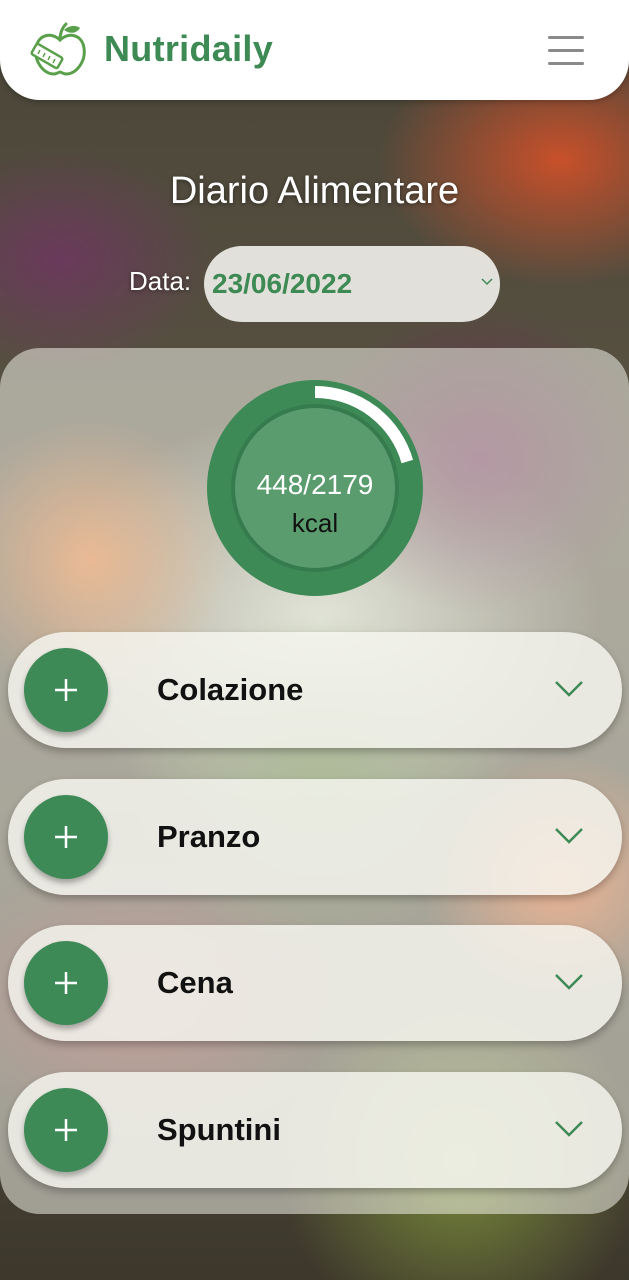 The width and height of the screenshot is (629, 1280). I want to click on app-header: Nutridaily, so click(314, 50).